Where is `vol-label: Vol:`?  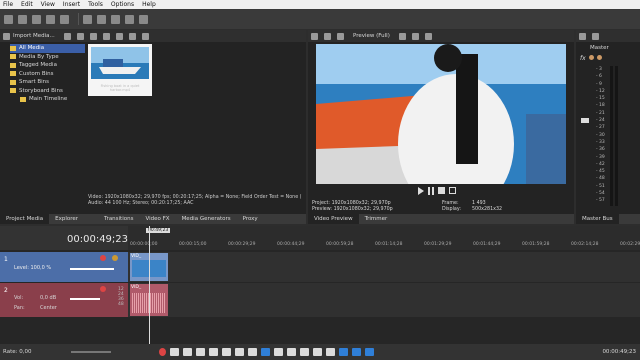 vol-label: Vol: is located at coordinates (19, 298).